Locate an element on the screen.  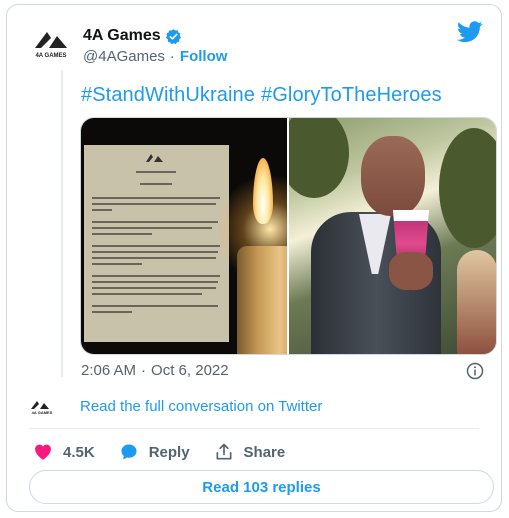
man-hand is located at coordinates (411, 271).